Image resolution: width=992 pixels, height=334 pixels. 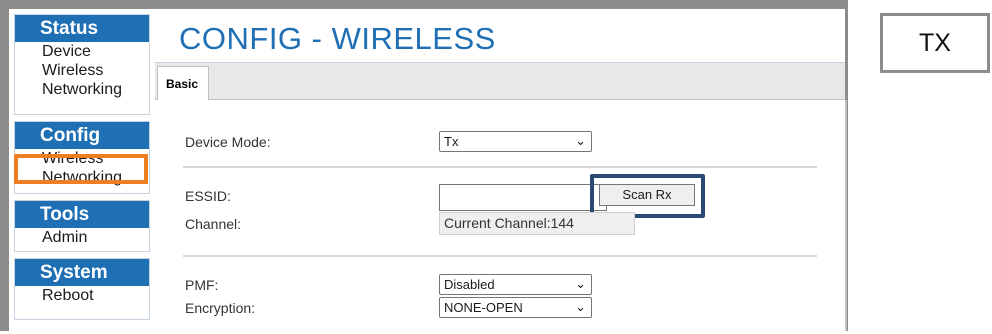 What do you see at coordinates (515, 141) in the screenshot?
I see `device-mode-select: Tx ⌄` at bounding box center [515, 141].